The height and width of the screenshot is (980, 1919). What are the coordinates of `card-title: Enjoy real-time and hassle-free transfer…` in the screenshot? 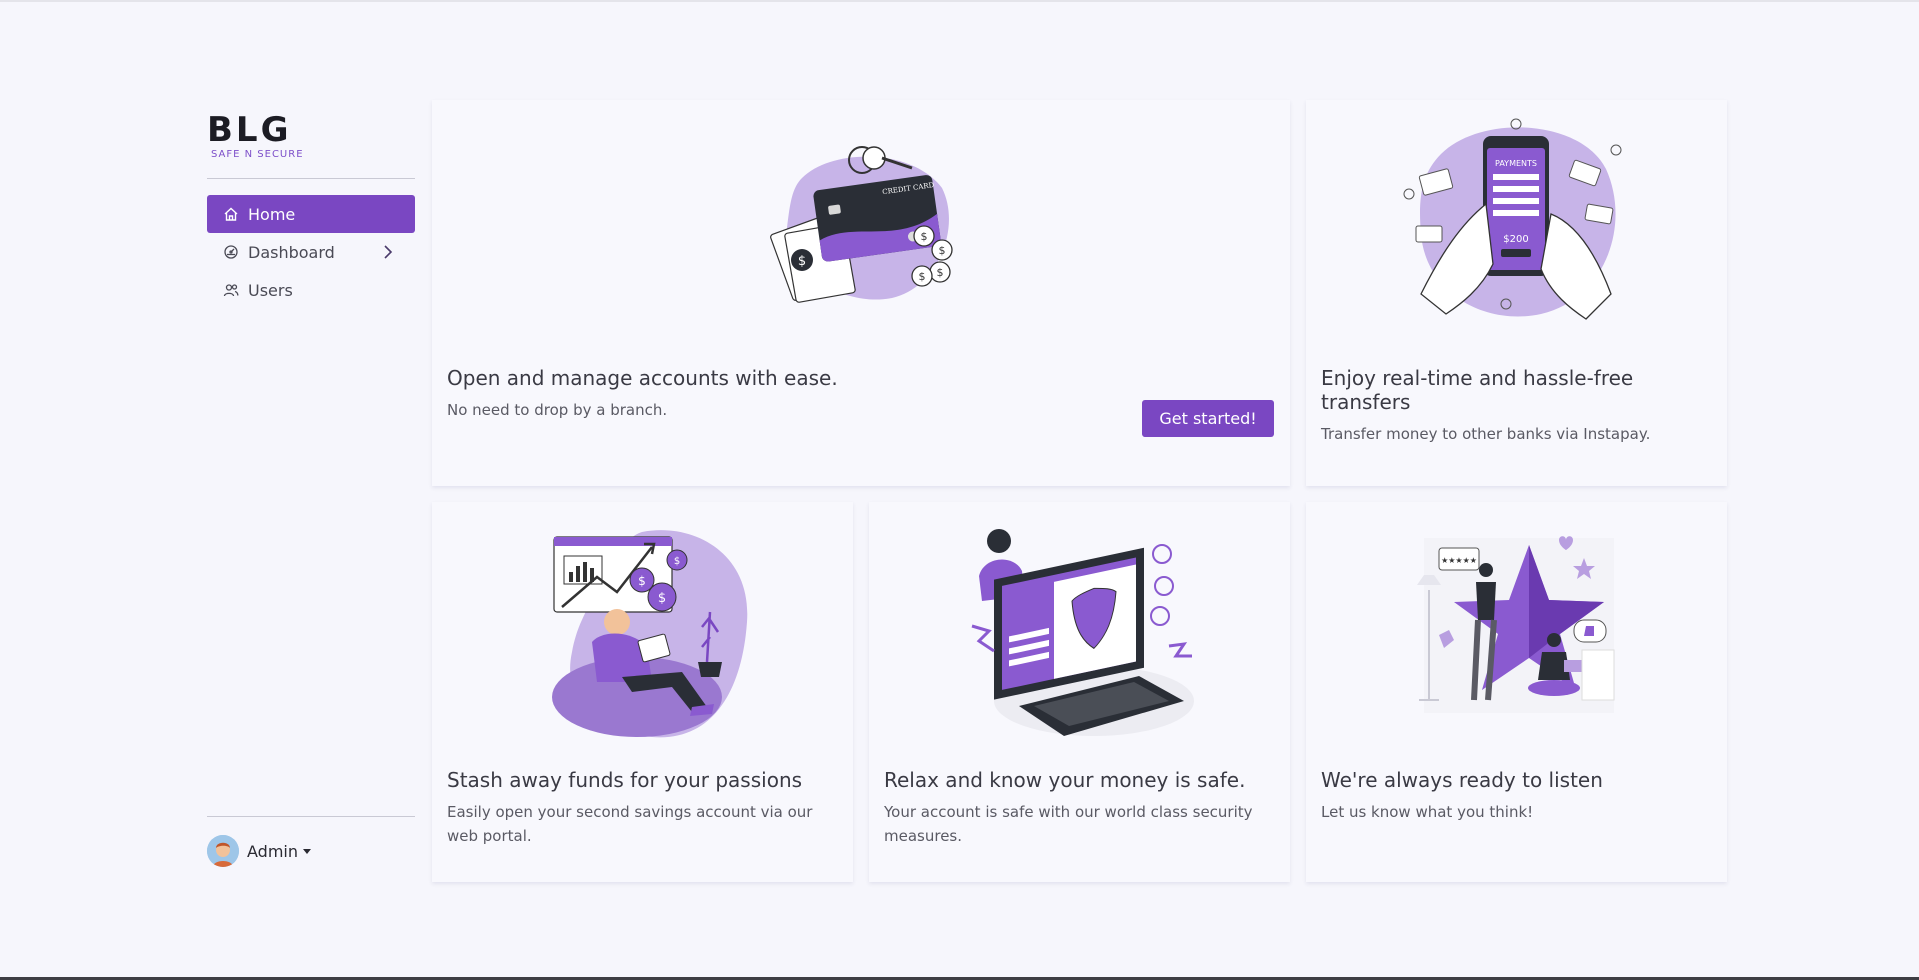 It's located at (1477, 390).